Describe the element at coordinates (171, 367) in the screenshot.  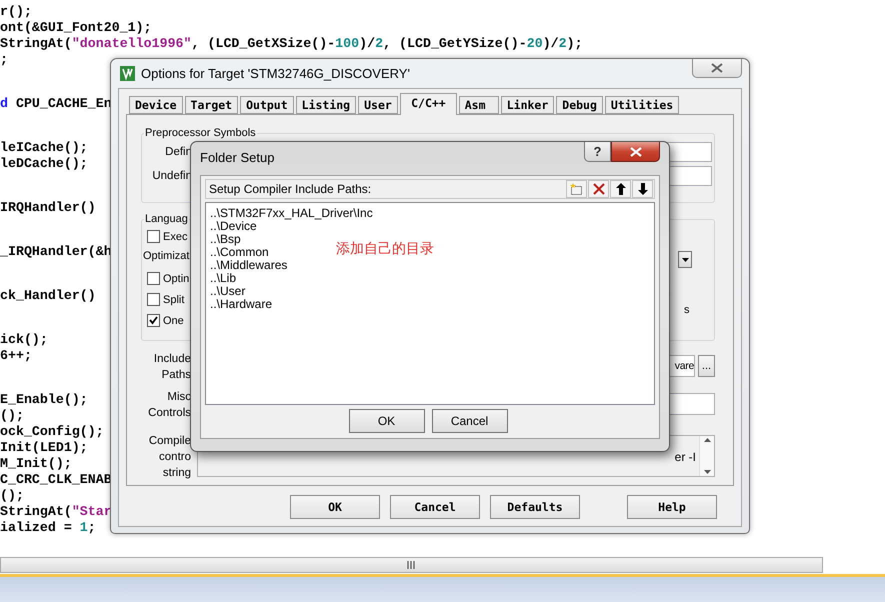
I see `field-label: Include Paths` at that location.